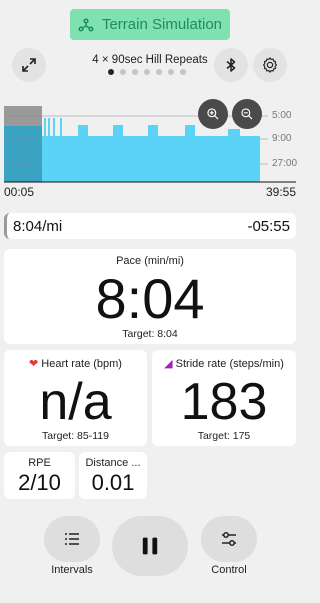  What do you see at coordinates (150, 60) in the screenshot?
I see `workout-title: 4 × 90sec Hill Repeats` at bounding box center [150, 60].